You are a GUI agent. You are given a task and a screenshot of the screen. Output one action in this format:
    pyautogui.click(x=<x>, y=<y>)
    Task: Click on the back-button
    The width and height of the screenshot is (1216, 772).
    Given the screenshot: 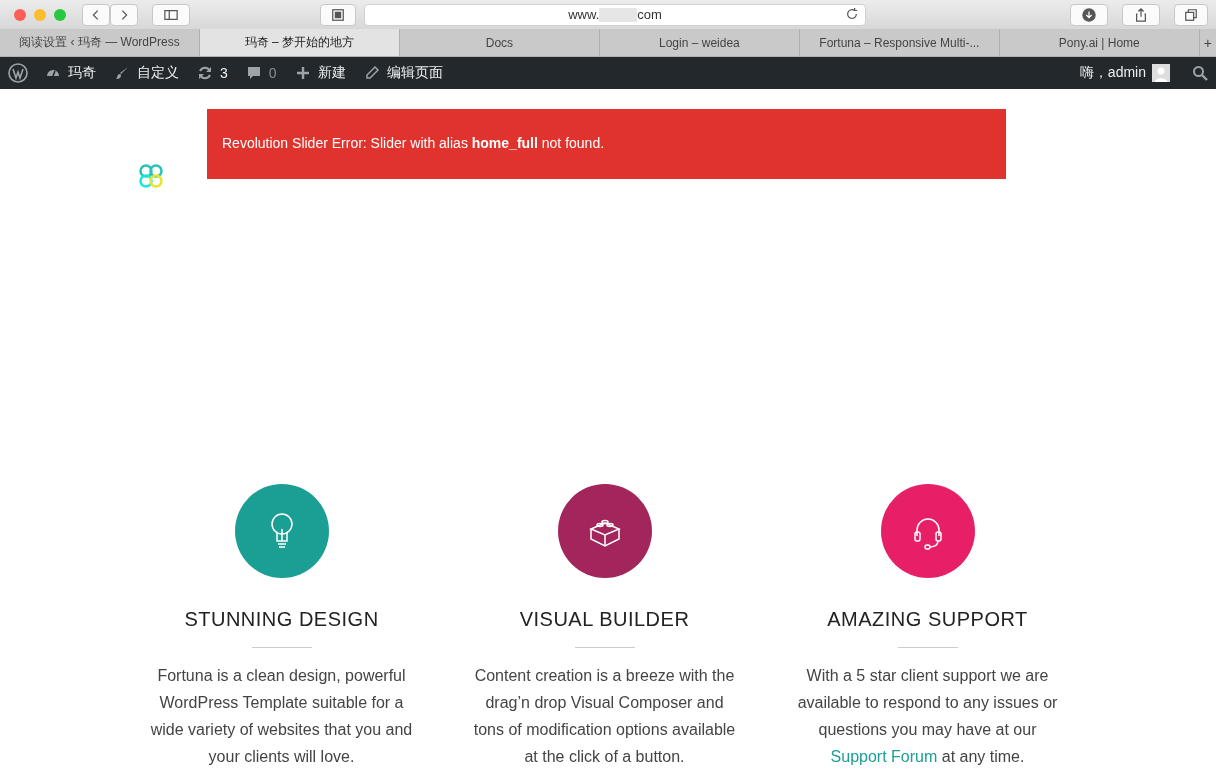 What is the action you would take?
    pyautogui.click(x=96, y=14)
    